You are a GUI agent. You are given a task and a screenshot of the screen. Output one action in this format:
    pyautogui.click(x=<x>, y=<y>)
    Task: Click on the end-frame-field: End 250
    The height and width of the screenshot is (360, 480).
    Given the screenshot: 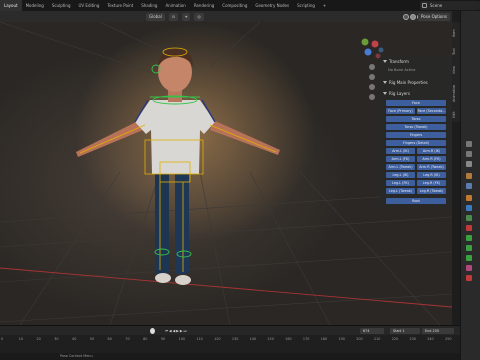 What is the action you would take?
    pyautogui.click(x=438, y=331)
    